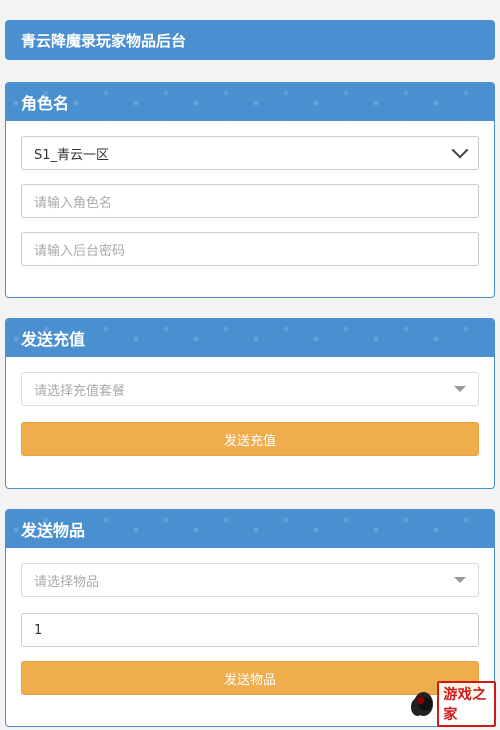  I want to click on role-name-placeholder: 请输入角色名, so click(73, 203).